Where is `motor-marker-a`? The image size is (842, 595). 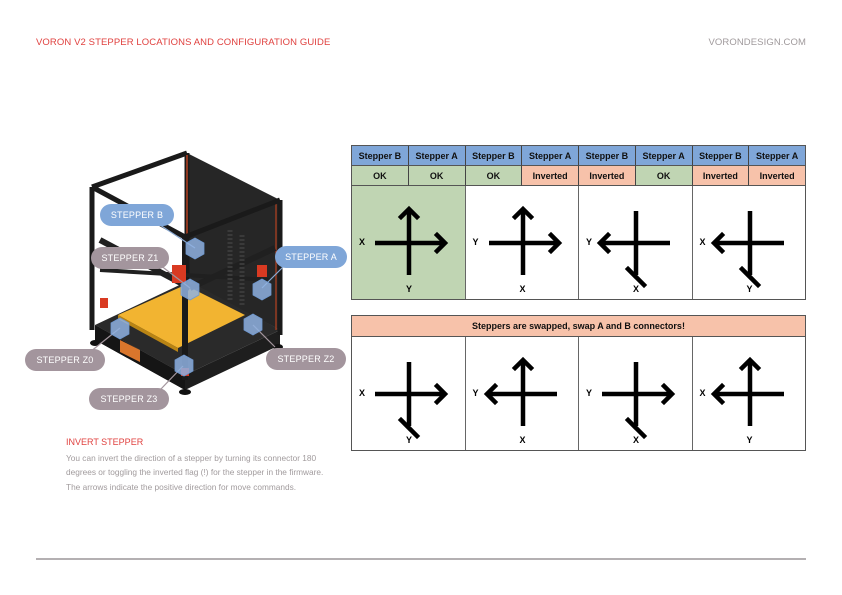 motor-marker-a is located at coordinates (262, 289).